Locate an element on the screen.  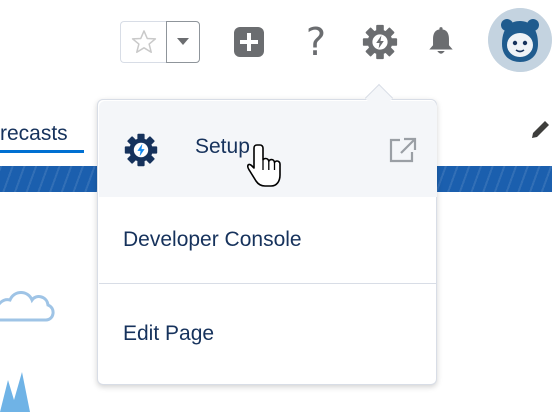
favorites-button-group is located at coordinates (163, 42).